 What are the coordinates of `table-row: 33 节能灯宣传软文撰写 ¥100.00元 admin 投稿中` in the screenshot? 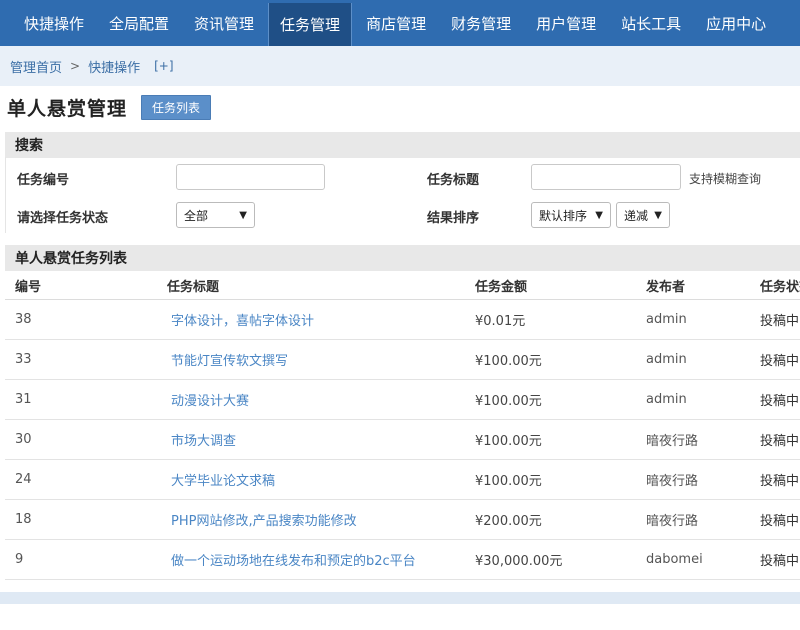 It's located at (402, 360).